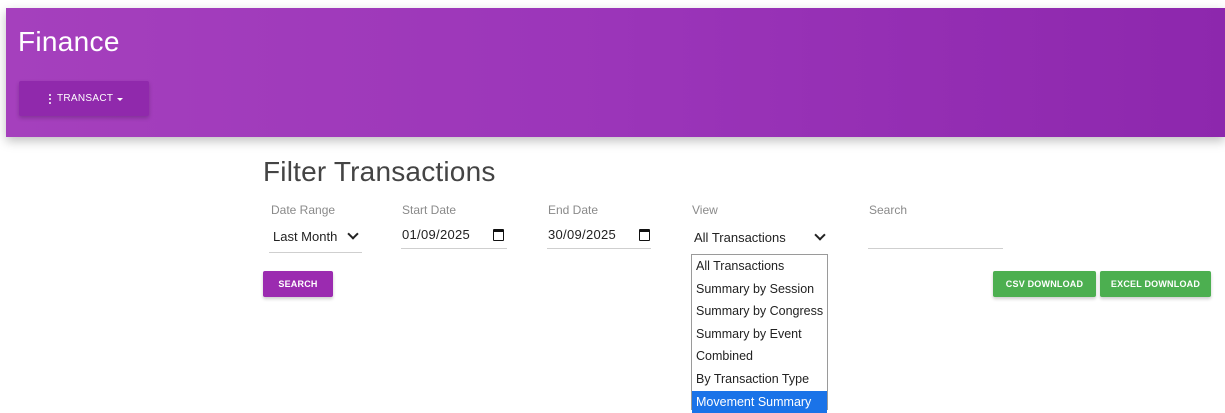 The width and height of the screenshot is (1225, 413). I want to click on start-date-underline, so click(454, 248).